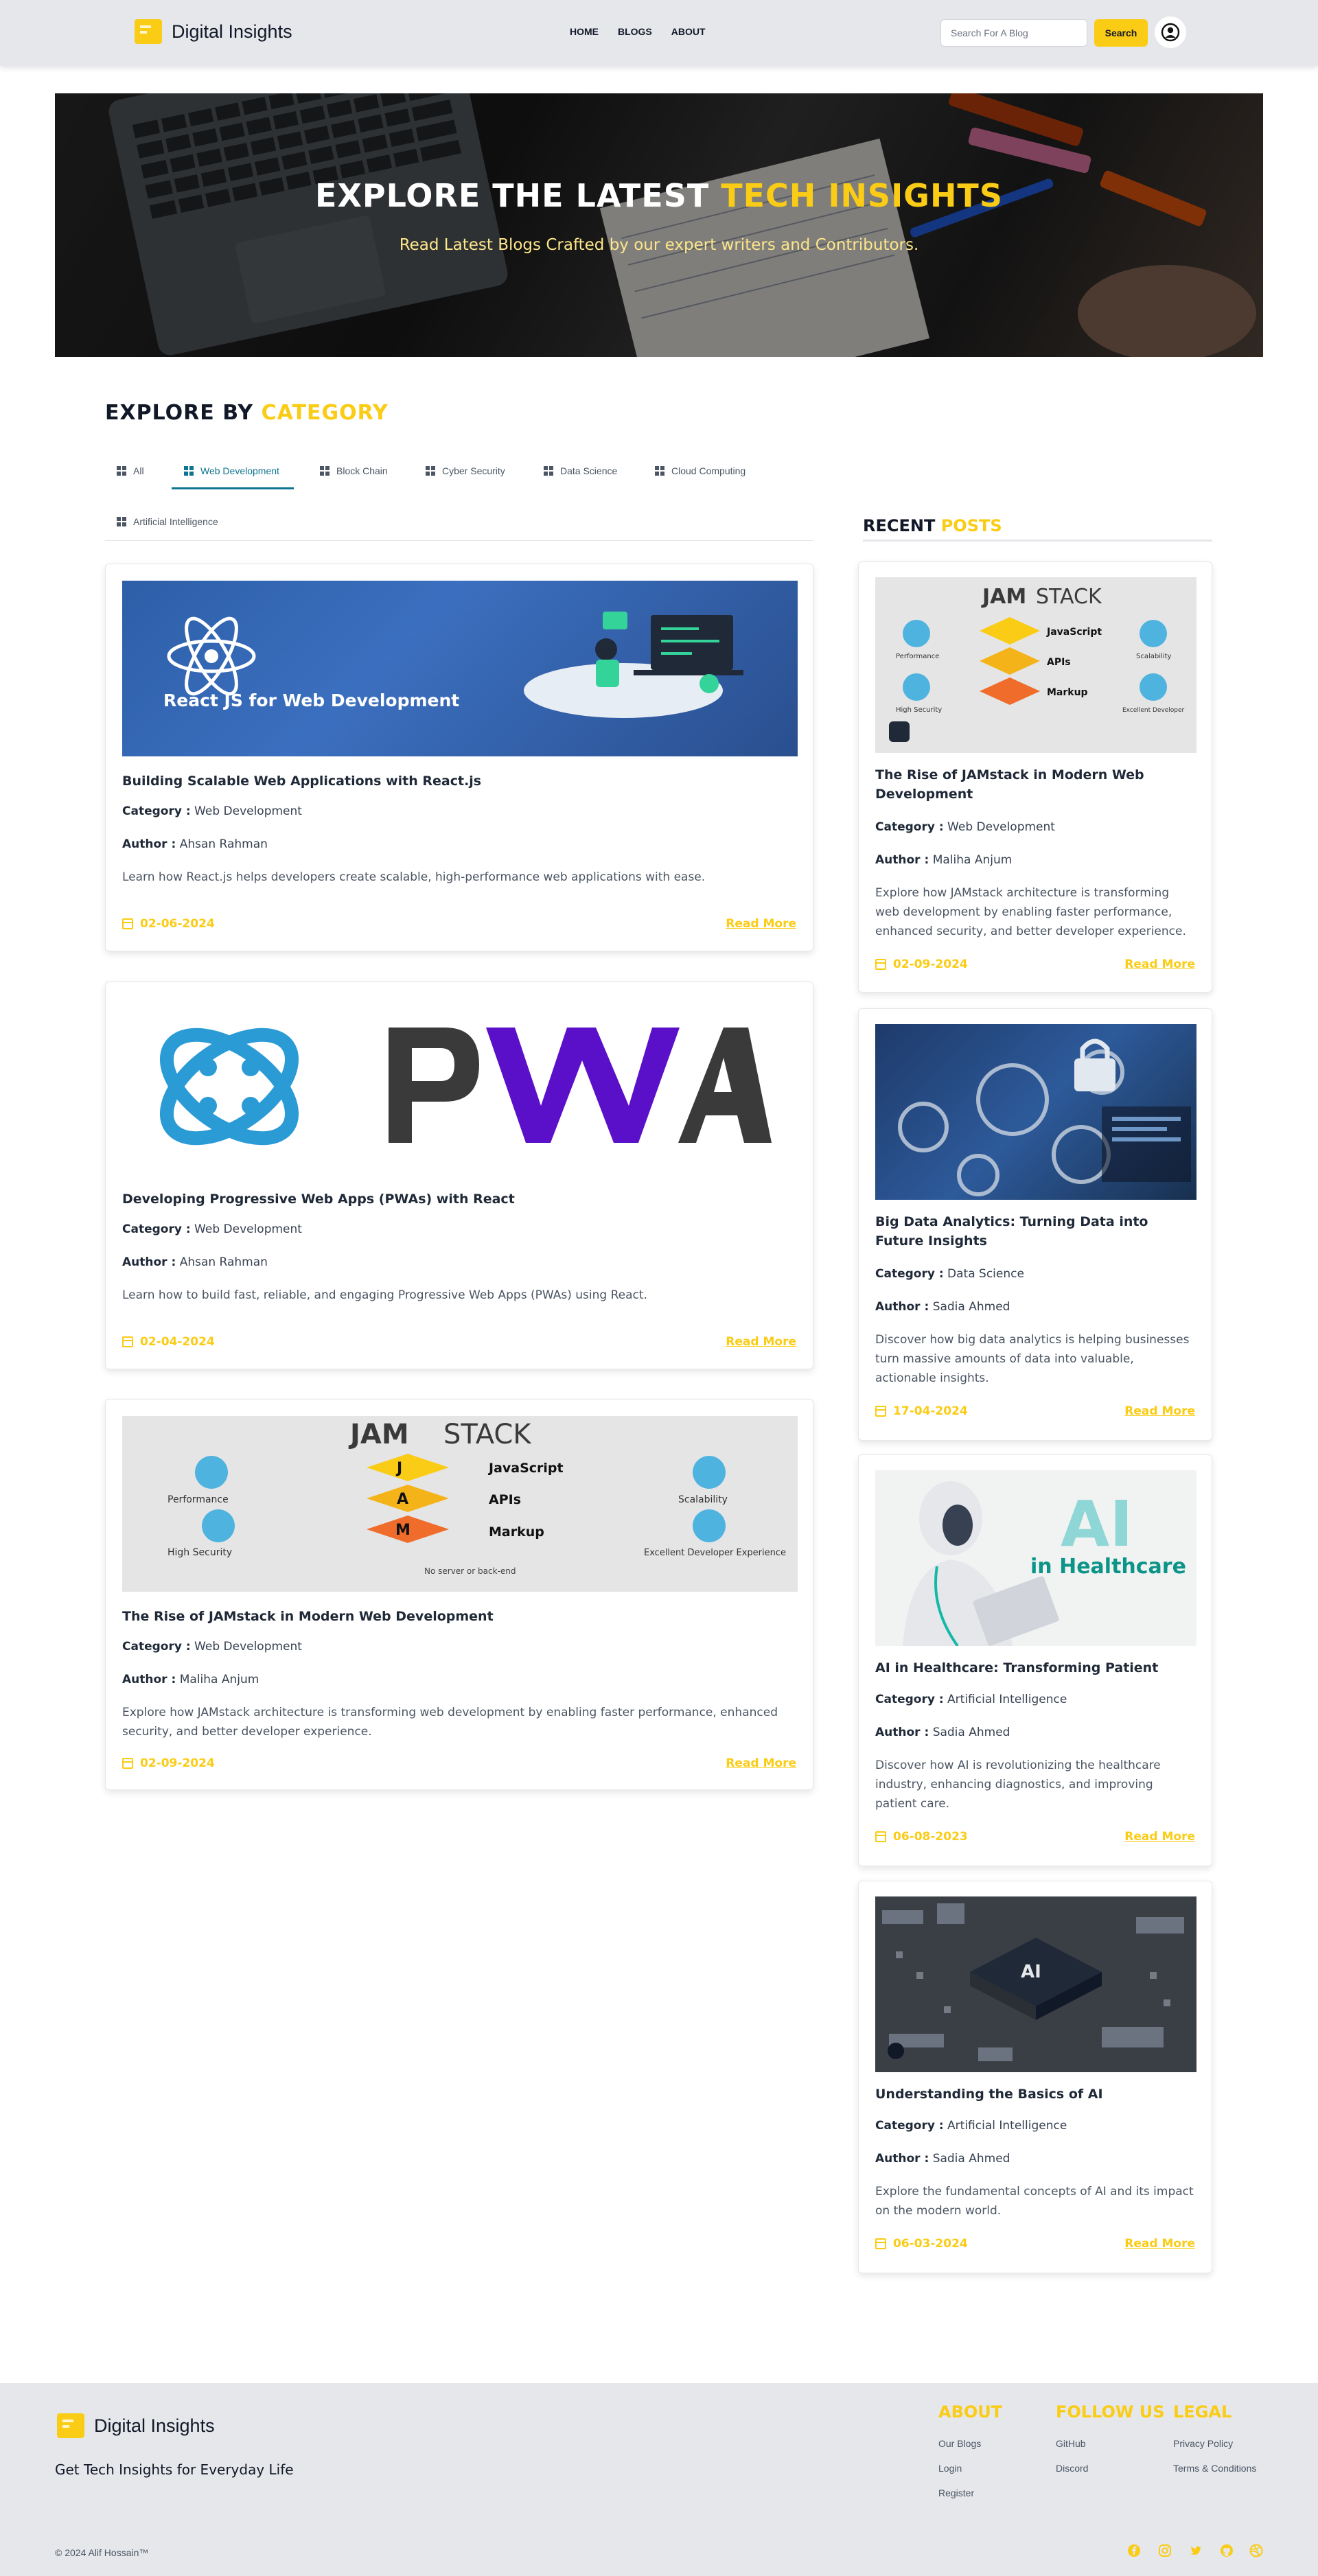 This screenshot has height=2576, width=1318. What do you see at coordinates (917, 656) in the screenshot?
I see `svg-text: Performance` at bounding box center [917, 656].